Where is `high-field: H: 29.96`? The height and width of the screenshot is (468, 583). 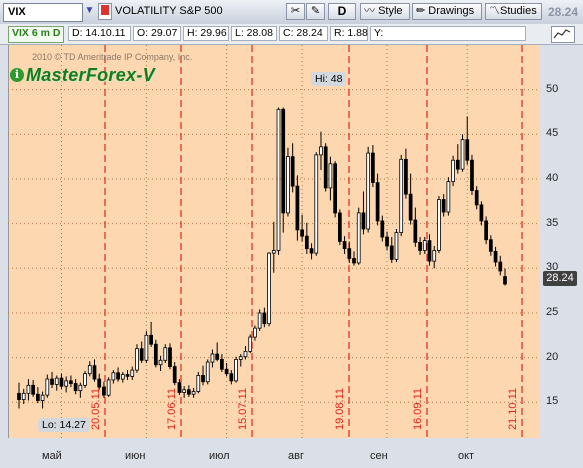
high-field: H: 29.96 is located at coordinates (206, 33).